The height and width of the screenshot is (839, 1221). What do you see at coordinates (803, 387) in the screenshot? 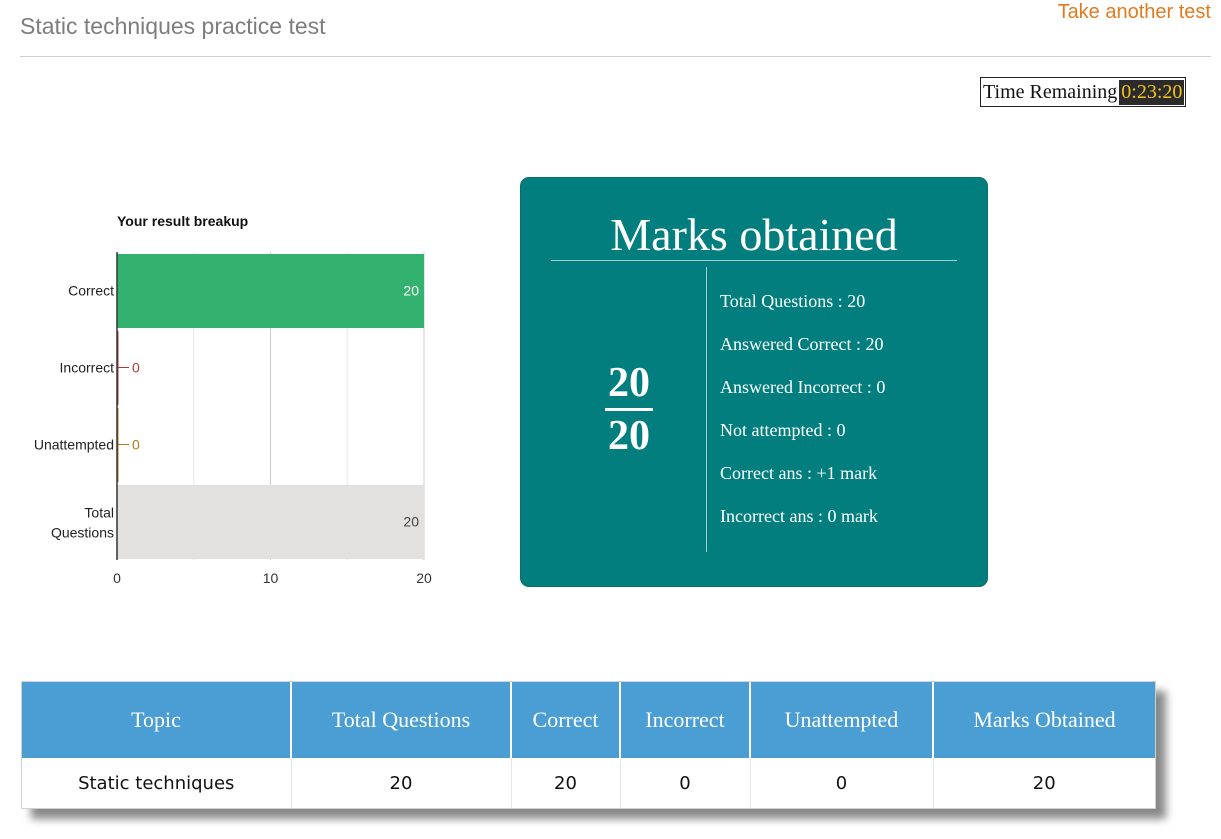
I see `detail-answered-incorrect: Answered Incorrect : 0` at bounding box center [803, 387].